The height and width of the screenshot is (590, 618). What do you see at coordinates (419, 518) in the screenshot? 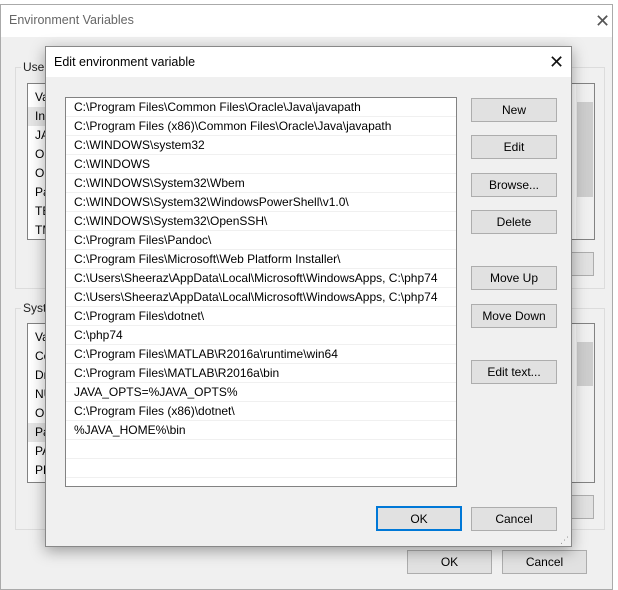
I see `ok-button: OK` at bounding box center [419, 518].